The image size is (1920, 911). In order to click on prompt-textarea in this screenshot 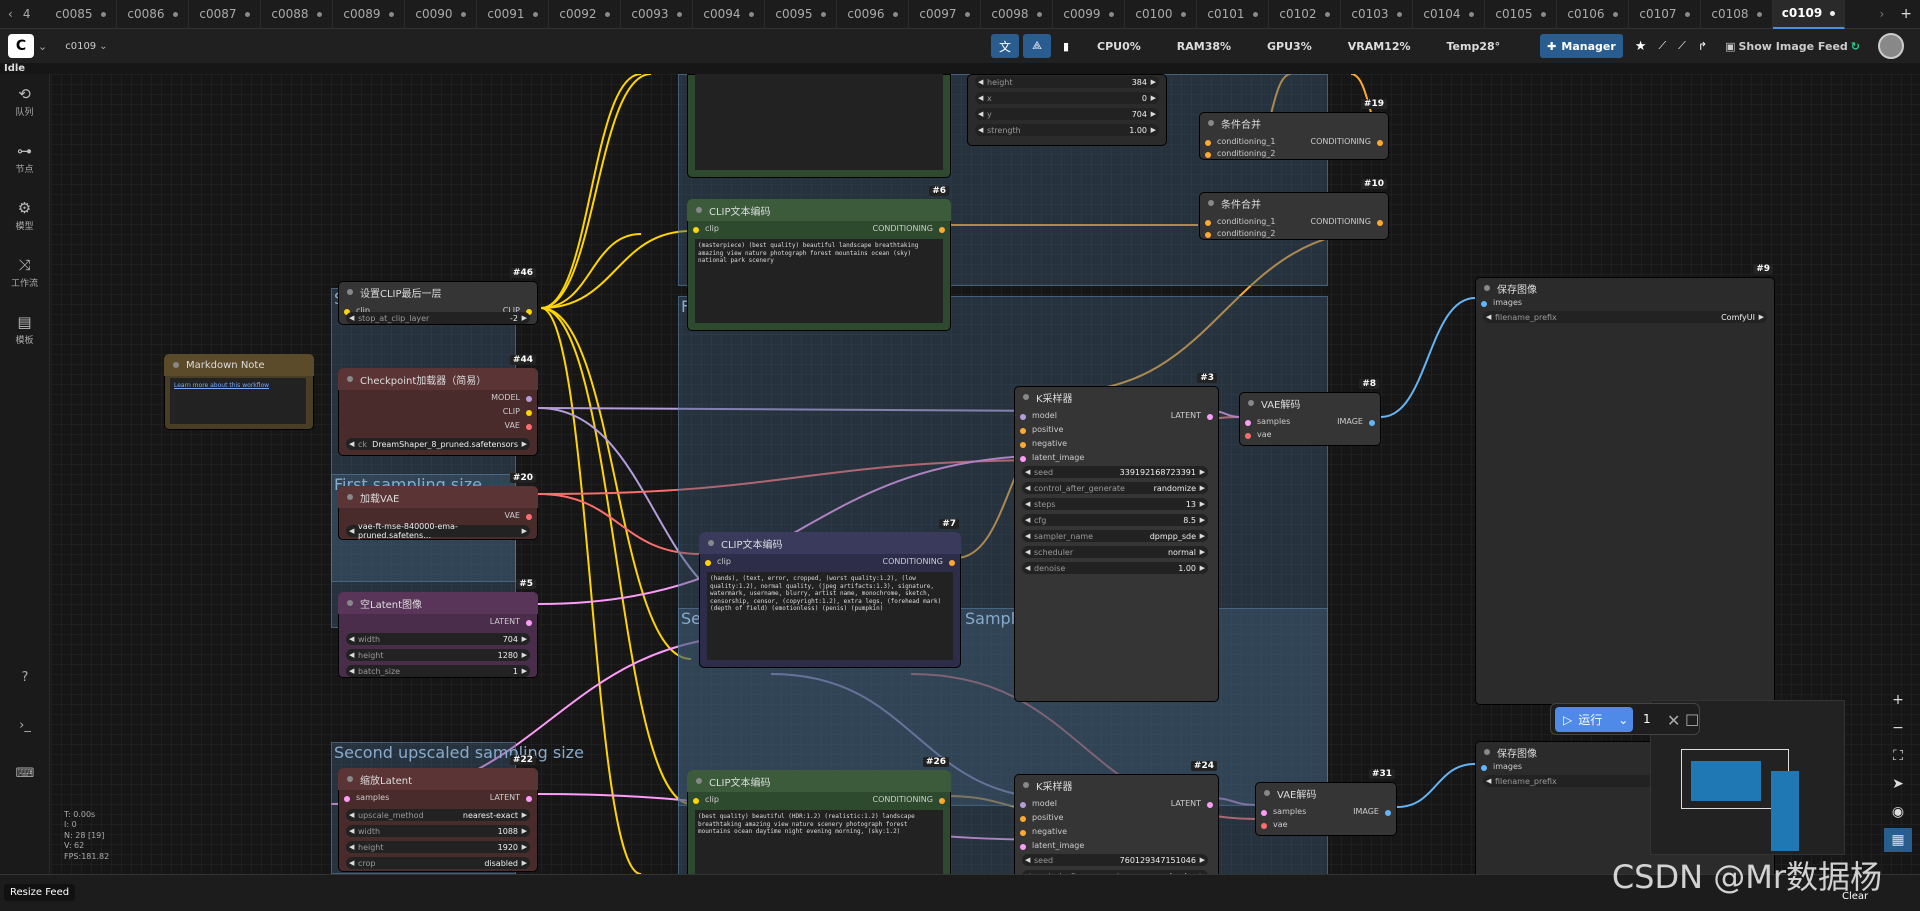, I will do `click(819, 122)`.